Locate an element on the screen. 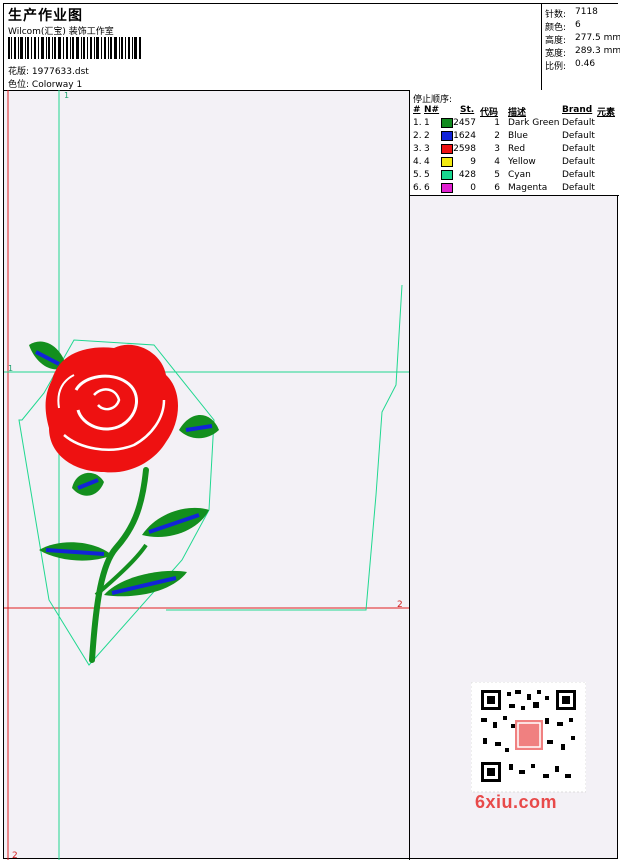 This screenshot has width=620, height=861. row-code: 3 is located at coordinates (497, 149).